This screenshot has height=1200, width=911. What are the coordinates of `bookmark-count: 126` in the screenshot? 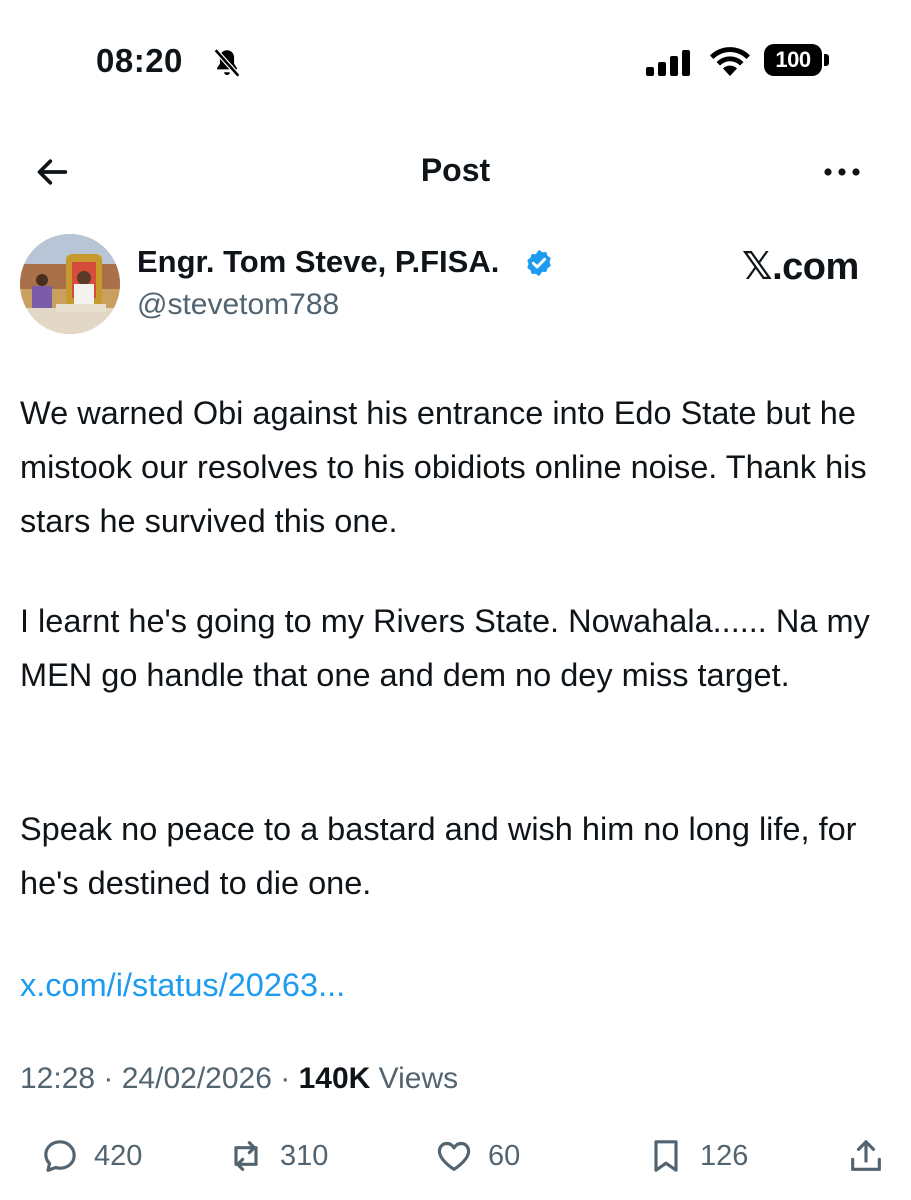 It's located at (724, 1155).